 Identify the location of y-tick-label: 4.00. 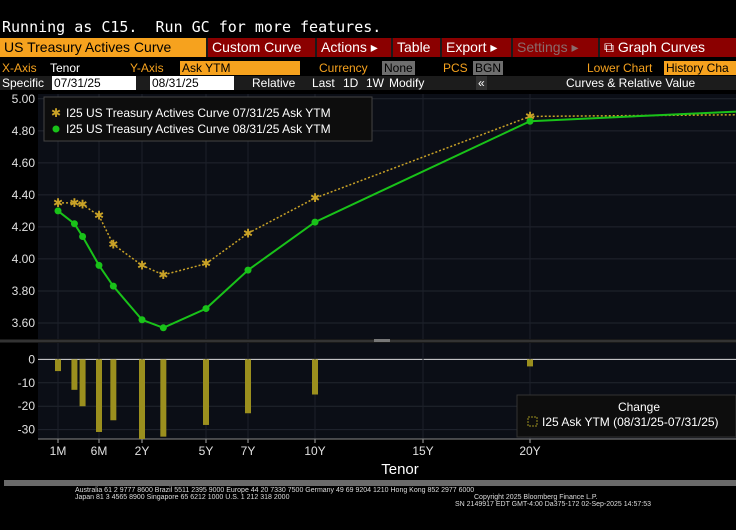
(24, 259).